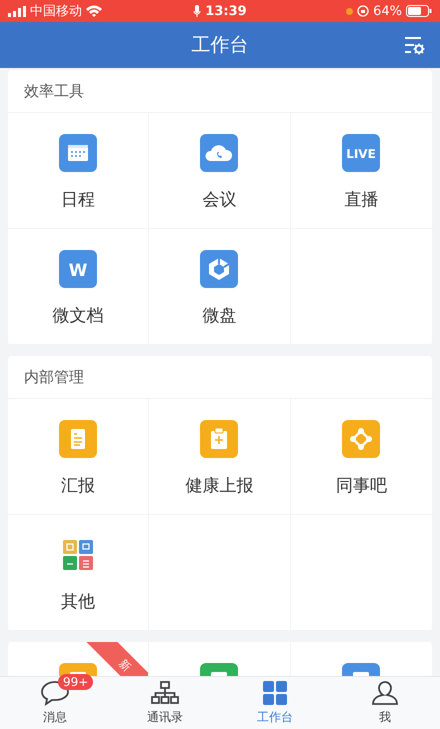 The image size is (440, 729). I want to click on app-tile: 健康上报, so click(220, 457).